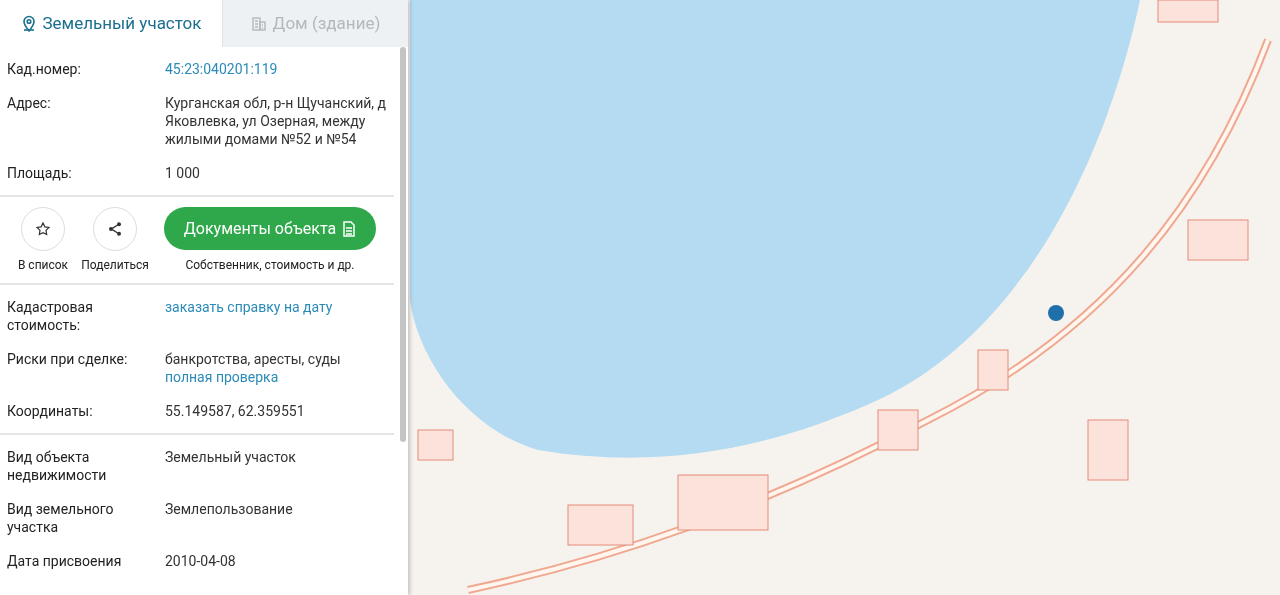 The height and width of the screenshot is (595, 1280). Describe the element at coordinates (50, 411) in the screenshot. I see `field-label: Координаты:` at that location.